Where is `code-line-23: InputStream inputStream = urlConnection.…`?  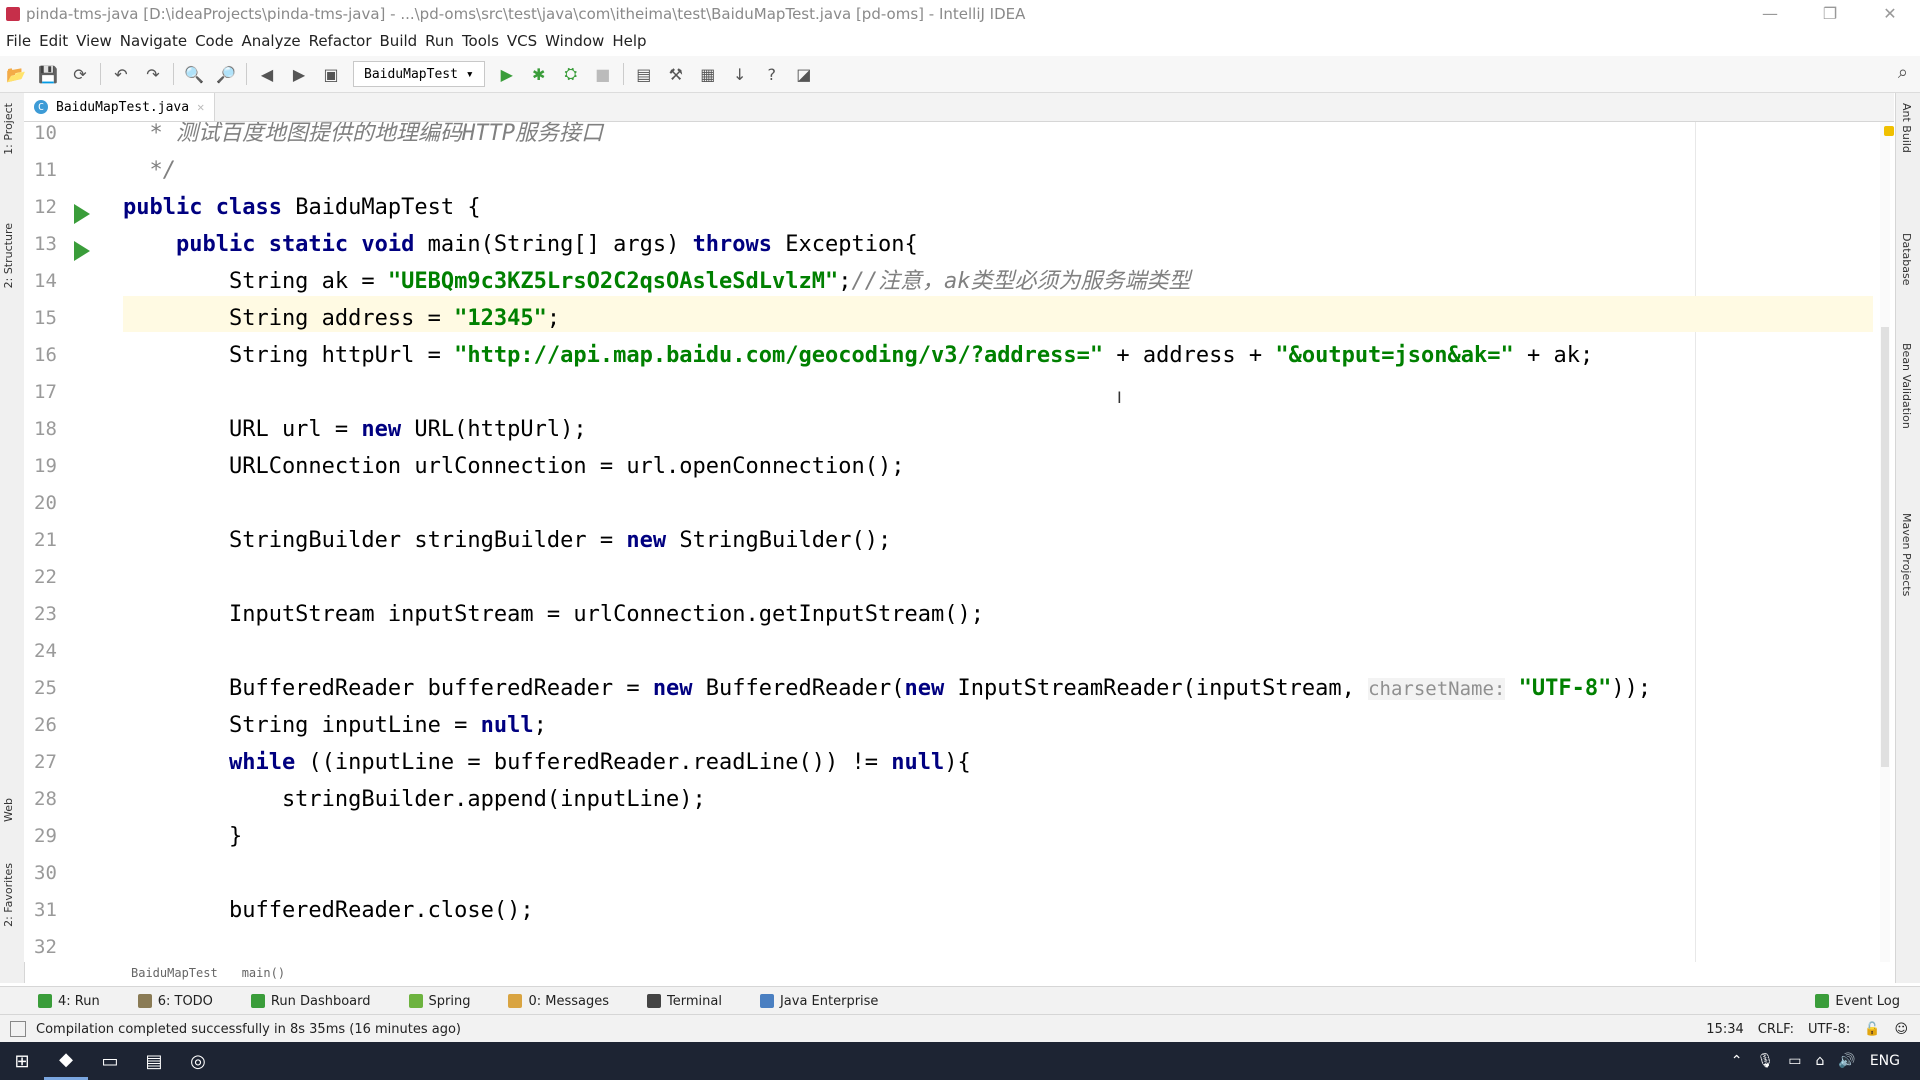
code-line-23: InputStream inputStream = urlConnection.… is located at coordinates (553, 614).